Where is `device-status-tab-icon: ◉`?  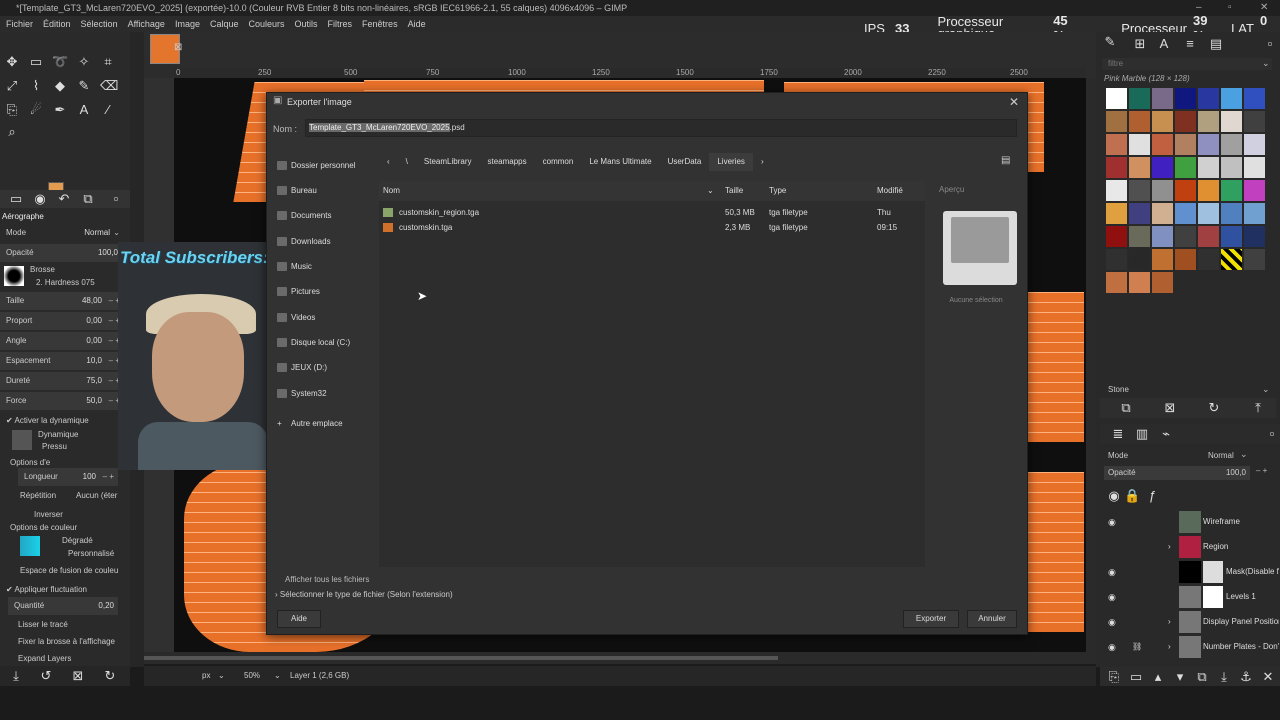 device-status-tab-icon: ◉ is located at coordinates (40, 199).